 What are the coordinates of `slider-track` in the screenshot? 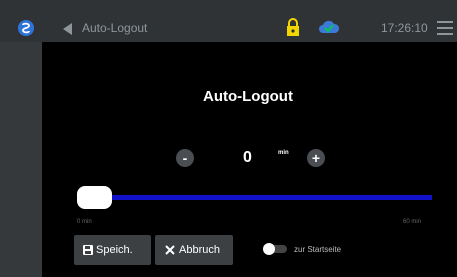 It's located at (268, 197).